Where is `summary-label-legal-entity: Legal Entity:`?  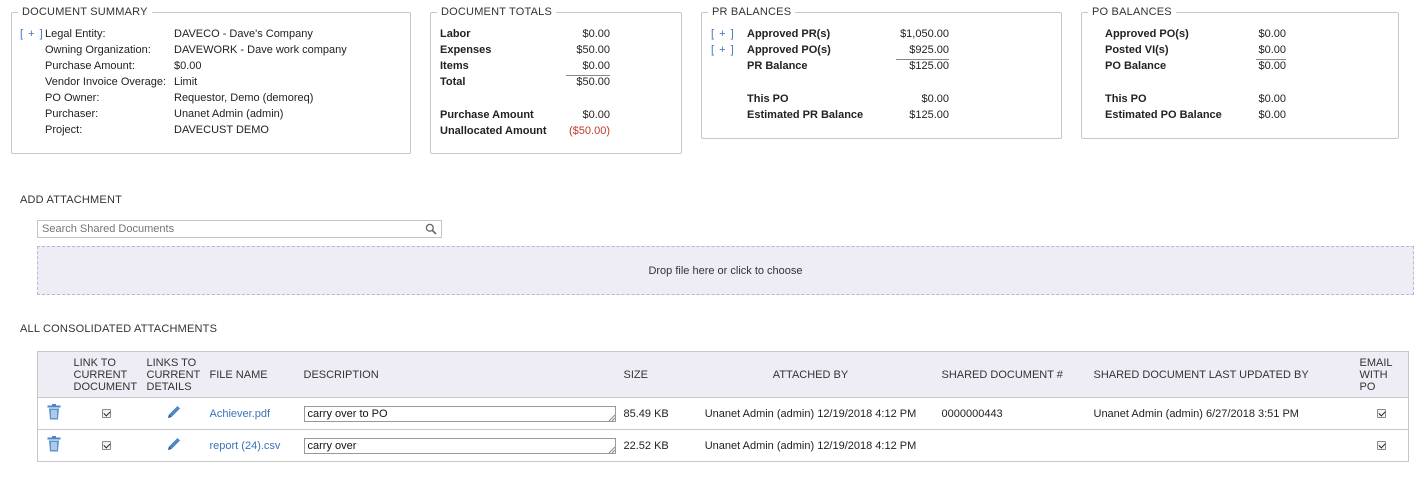
summary-label-legal-entity: Legal Entity: is located at coordinates (75, 34).